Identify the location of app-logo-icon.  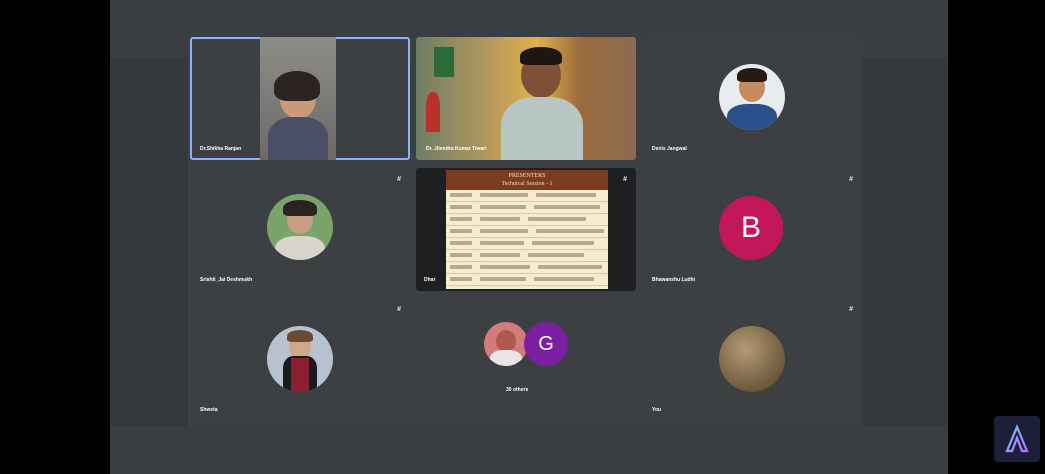
(1017, 438).